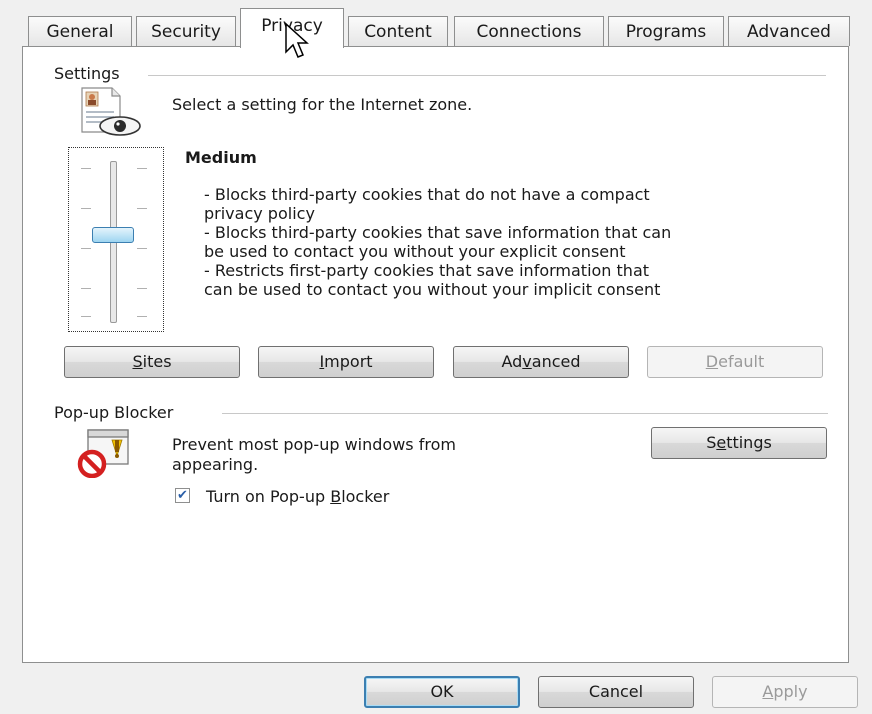 This screenshot has height=714, width=872. Describe the element at coordinates (529, 31) in the screenshot. I see `tab-connections: Connections` at that location.